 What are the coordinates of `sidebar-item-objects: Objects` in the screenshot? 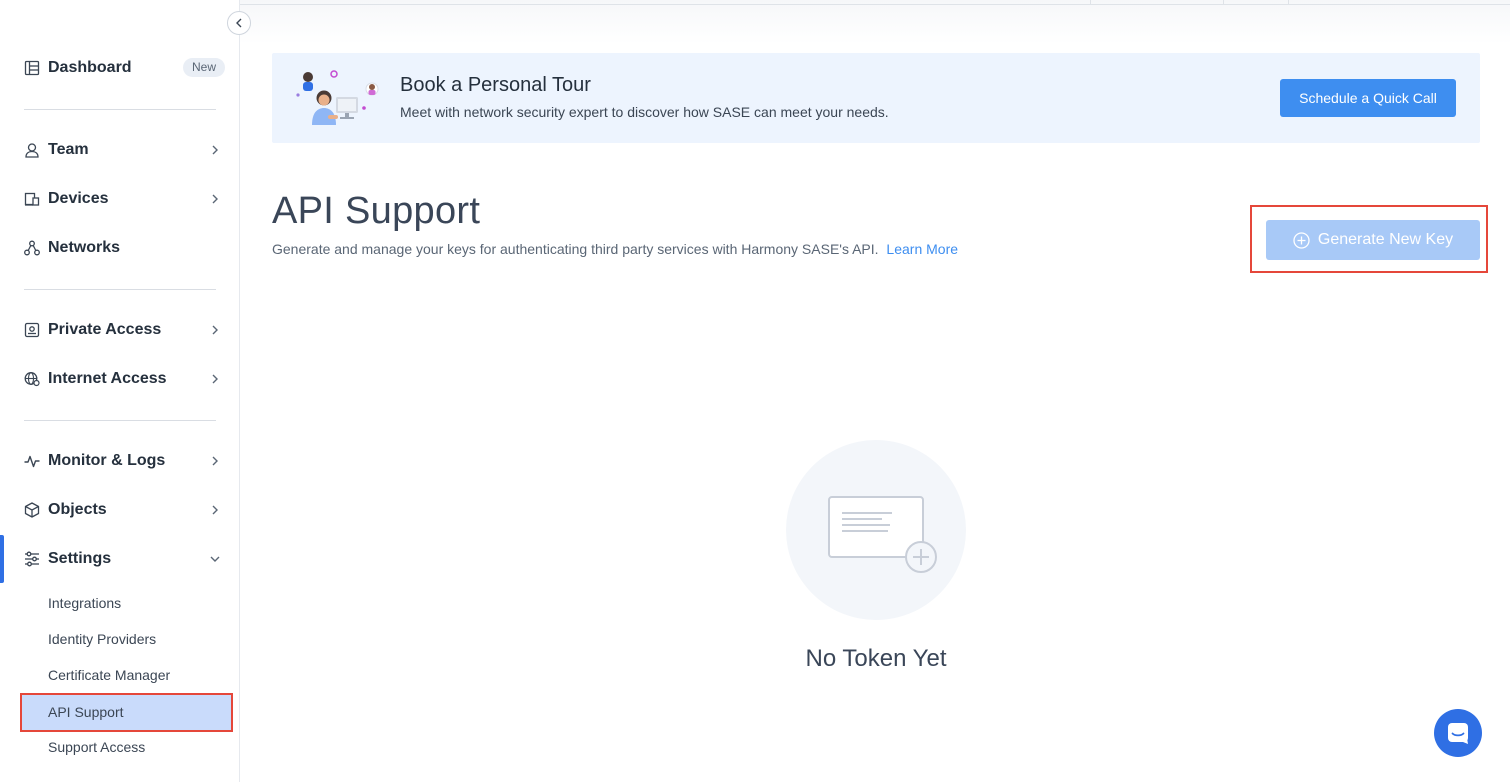 It's located at (120, 510).